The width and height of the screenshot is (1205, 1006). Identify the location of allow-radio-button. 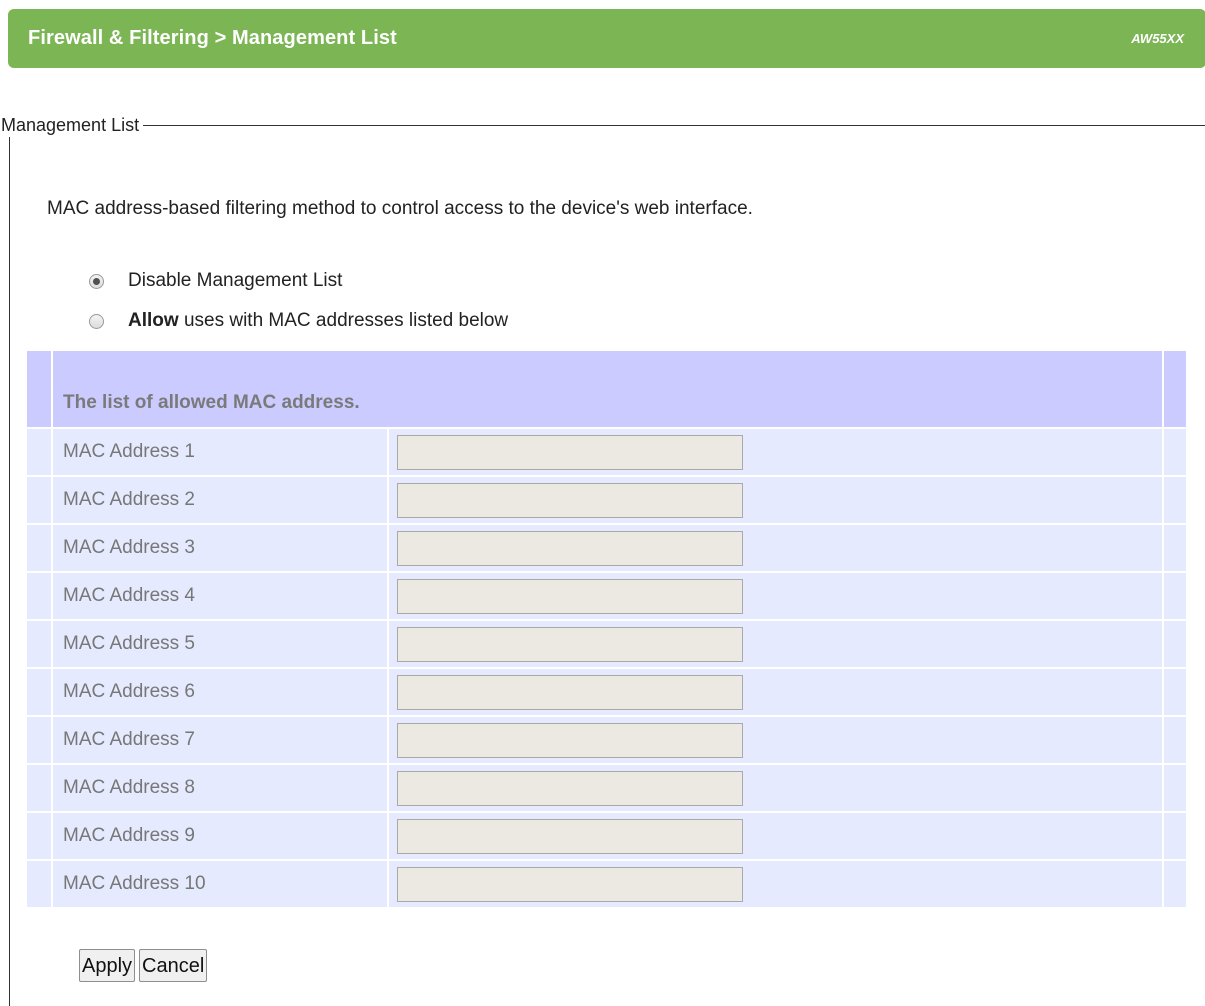
(96, 321).